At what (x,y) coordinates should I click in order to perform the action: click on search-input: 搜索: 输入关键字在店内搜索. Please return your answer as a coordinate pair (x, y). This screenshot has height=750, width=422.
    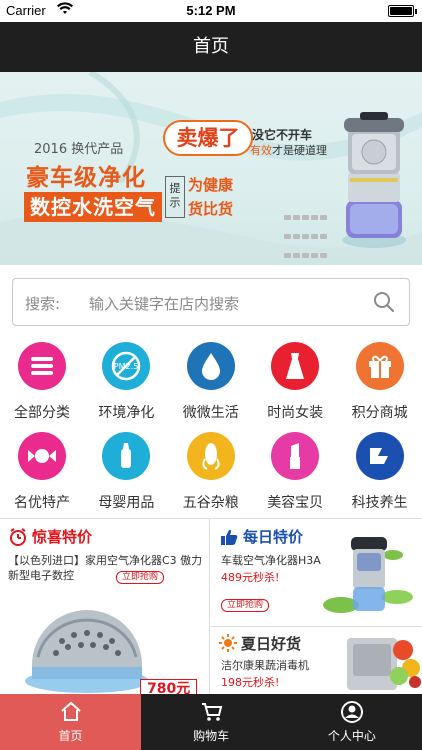
    Looking at the image, I should click on (211, 302).